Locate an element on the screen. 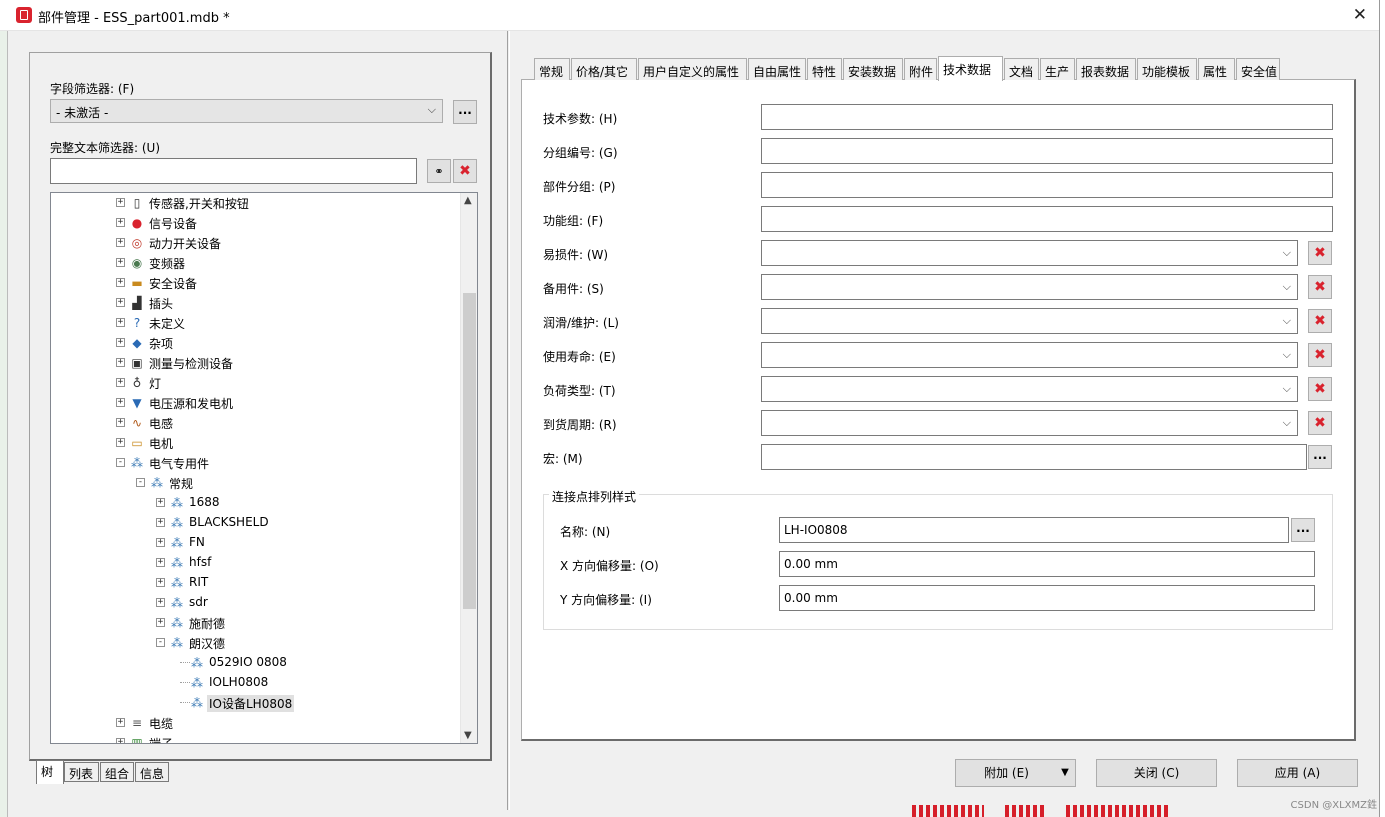 Image resolution: width=1385 pixels, height=817 pixels. tree-node: + ⁂ BLACKSHELD is located at coordinates (256, 523).